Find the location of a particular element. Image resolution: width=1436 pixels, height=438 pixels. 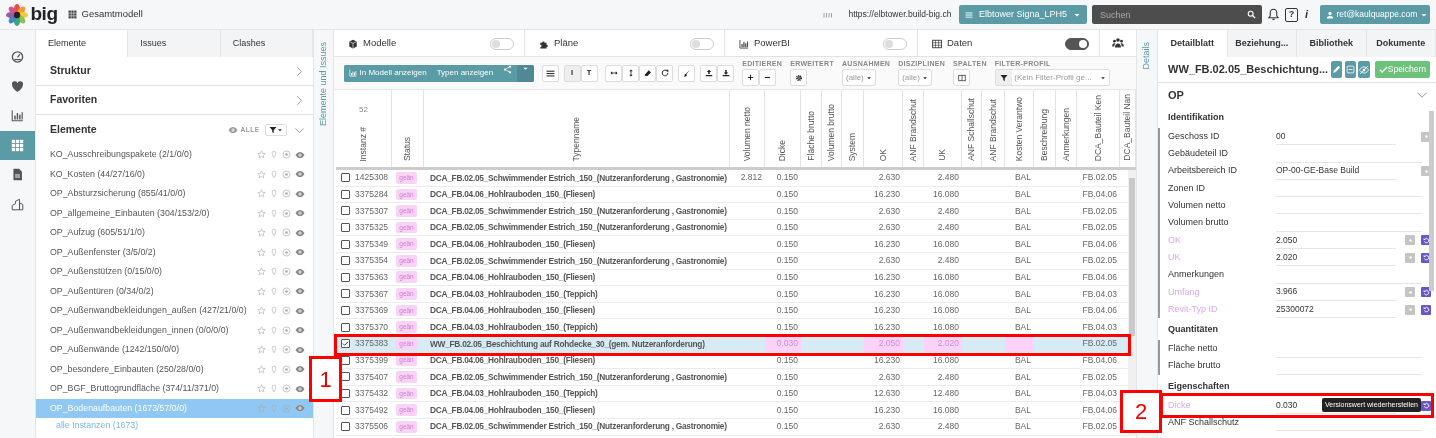

column-header: OK is located at coordinates (883, 154).